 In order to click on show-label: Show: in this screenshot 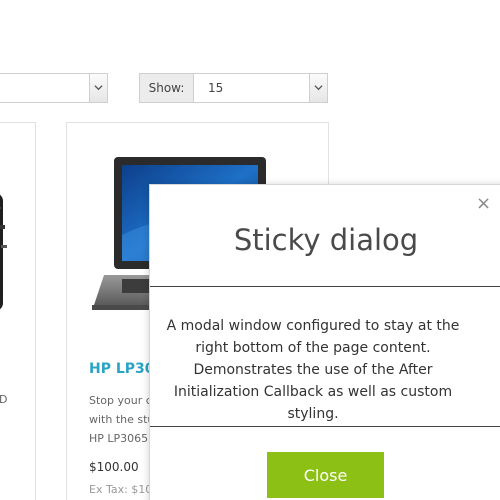, I will do `click(166, 88)`.